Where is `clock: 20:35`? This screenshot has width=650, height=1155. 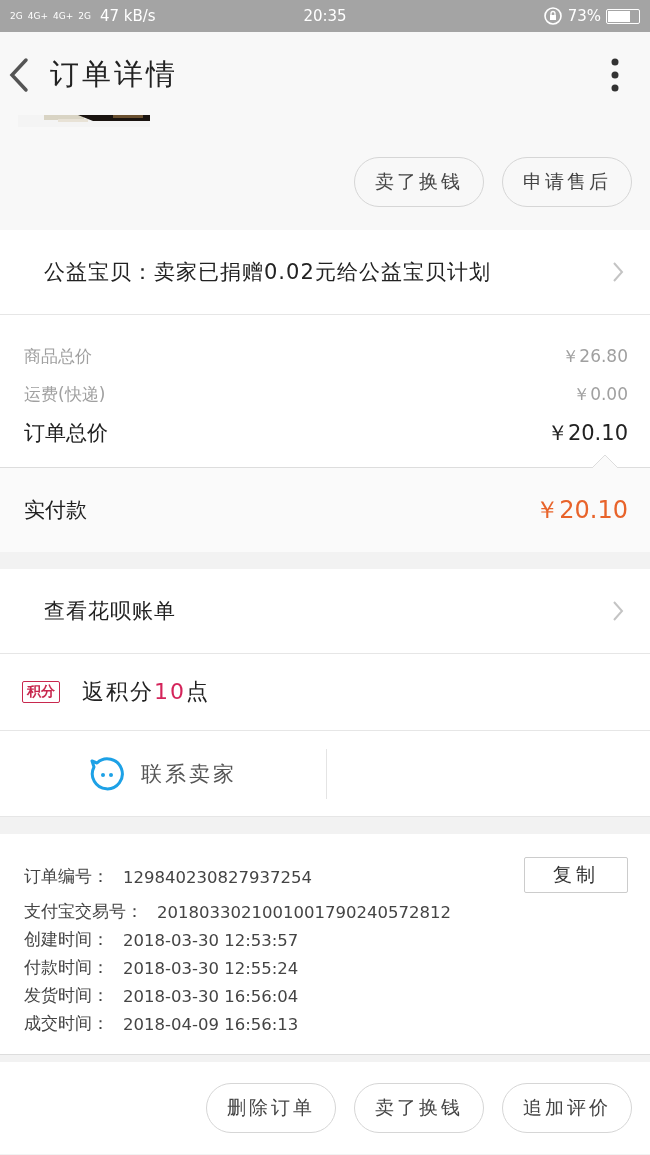
clock: 20:35 is located at coordinates (325, 16).